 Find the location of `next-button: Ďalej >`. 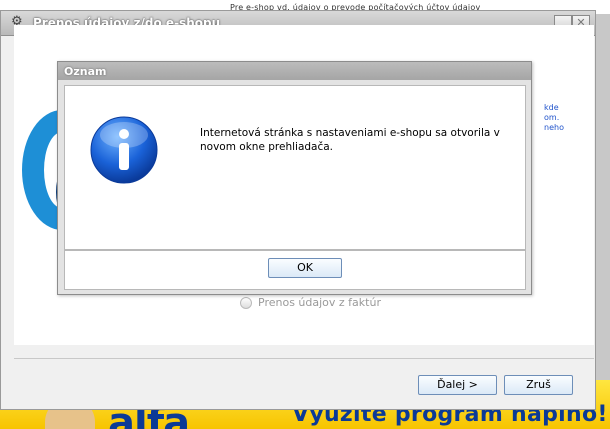

next-button: Ďalej > is located at coordinates (457, 385).